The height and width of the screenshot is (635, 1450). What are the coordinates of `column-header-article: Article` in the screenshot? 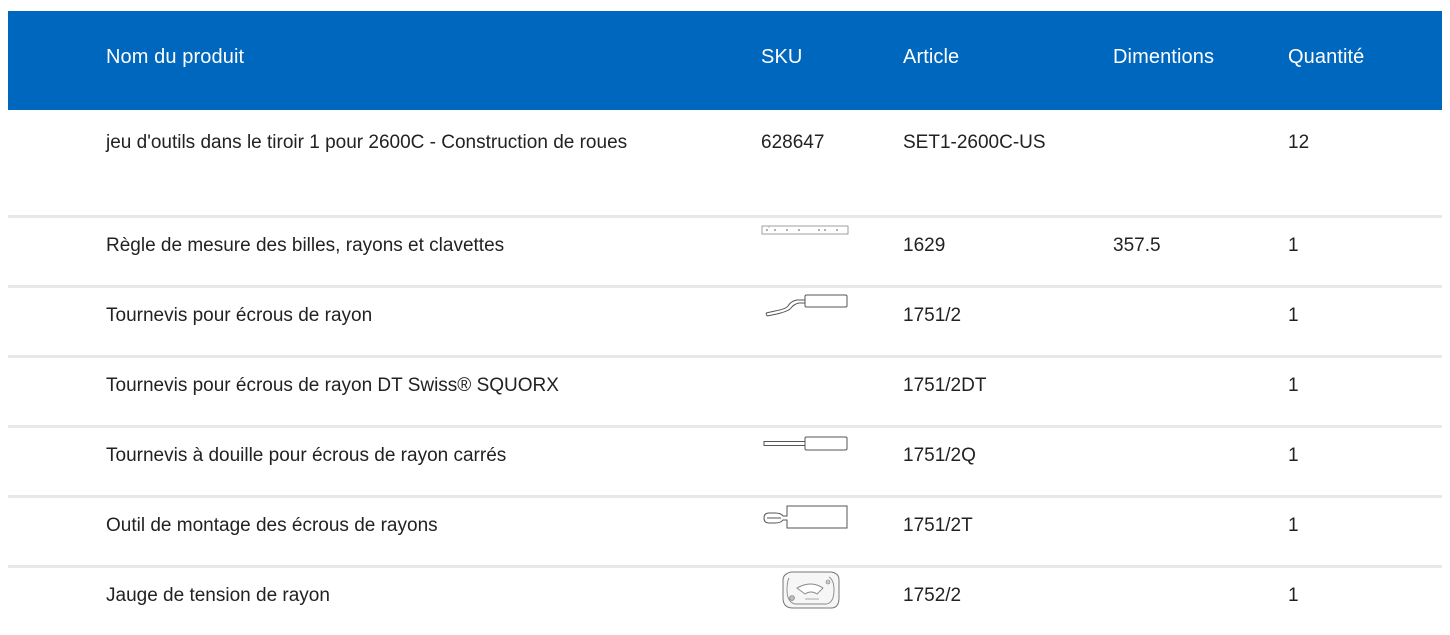 It's located at (1000, 60).